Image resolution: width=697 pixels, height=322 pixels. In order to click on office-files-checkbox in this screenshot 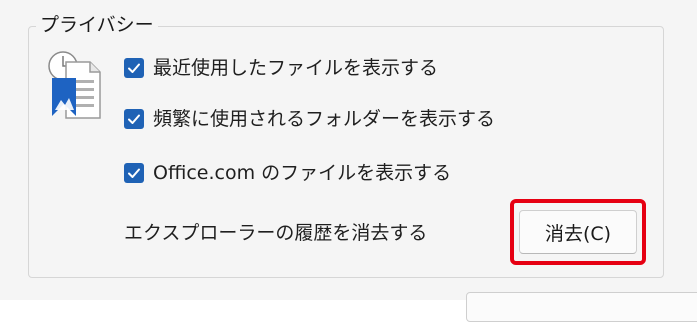, I will do `click(134, 173)`.